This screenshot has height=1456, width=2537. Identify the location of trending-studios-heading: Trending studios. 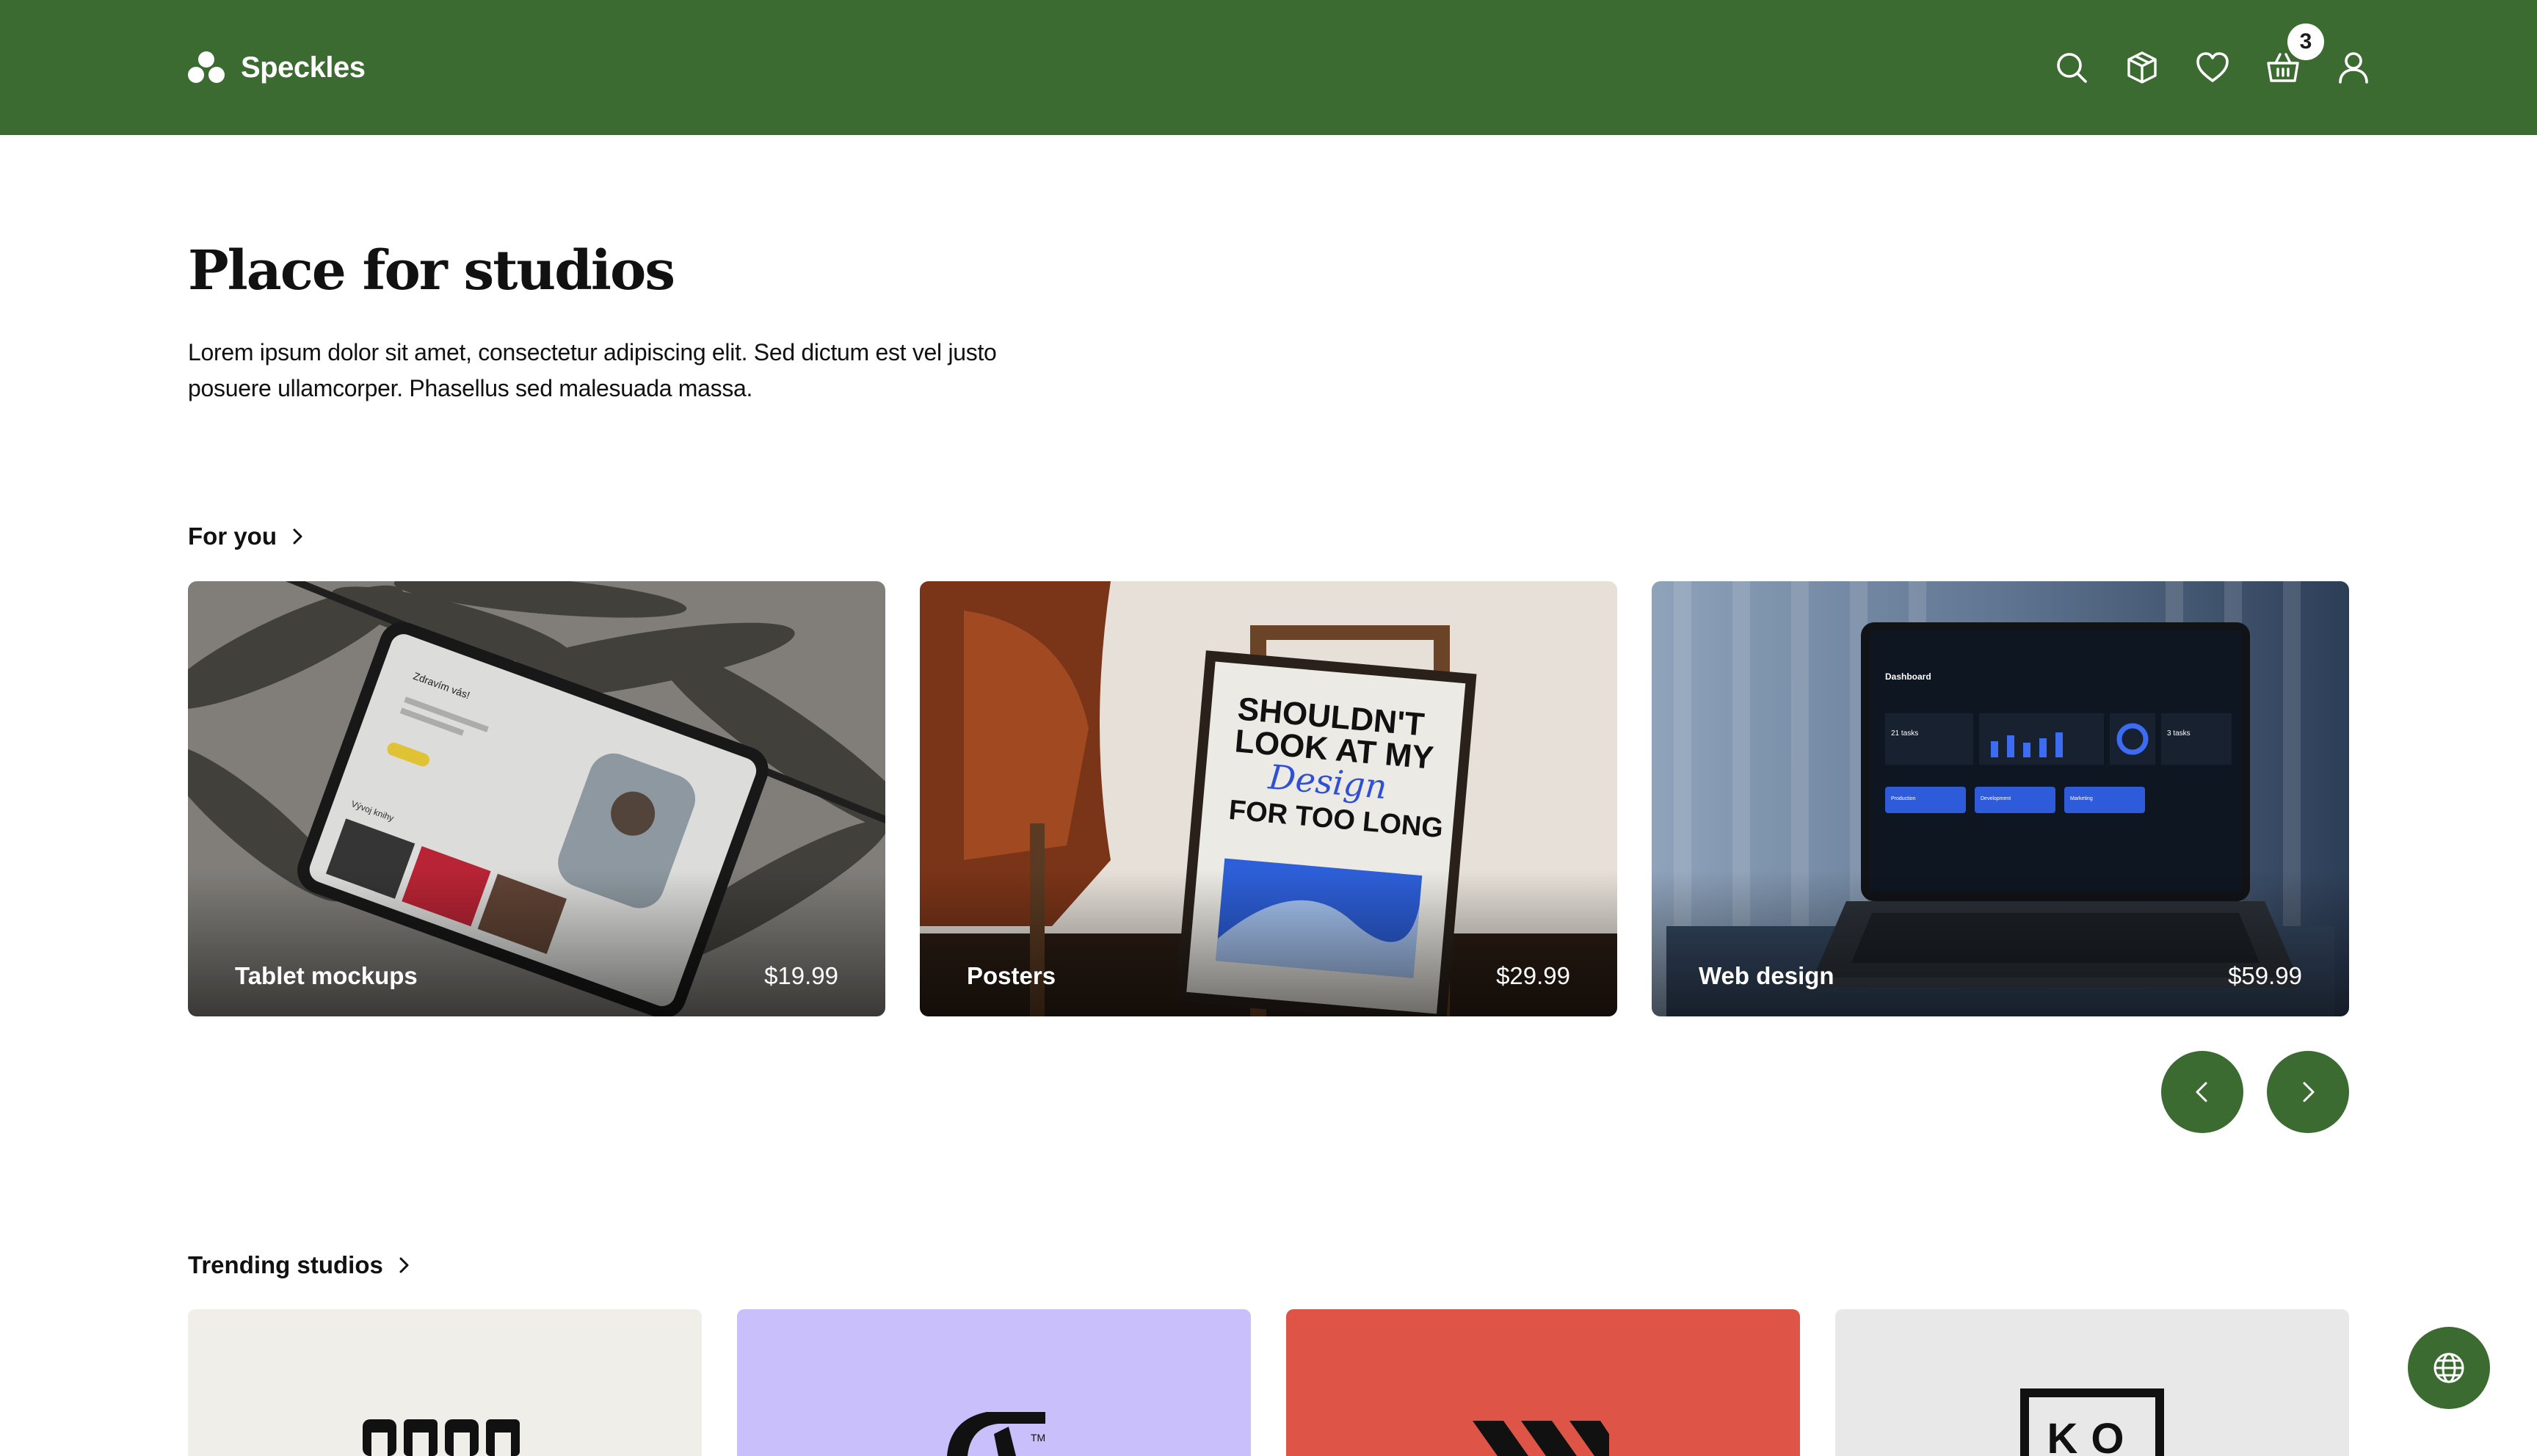
(285, 1264).